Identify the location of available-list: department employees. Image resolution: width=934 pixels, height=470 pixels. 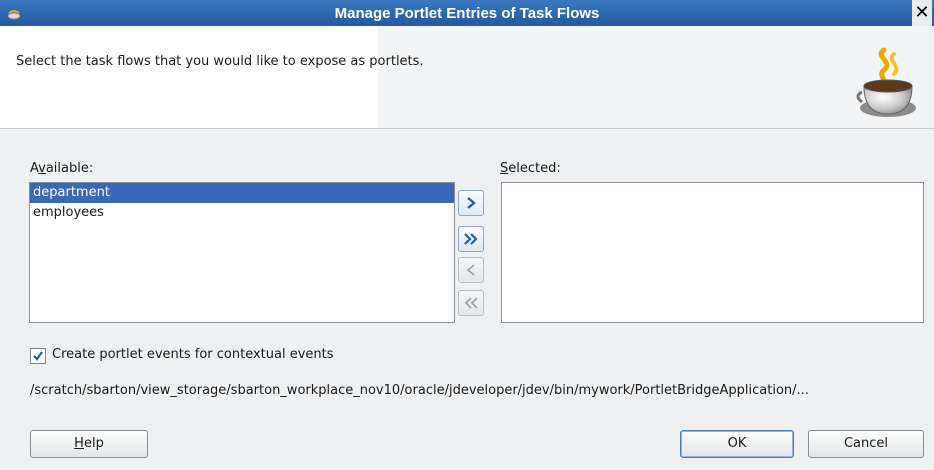
(242, 252).